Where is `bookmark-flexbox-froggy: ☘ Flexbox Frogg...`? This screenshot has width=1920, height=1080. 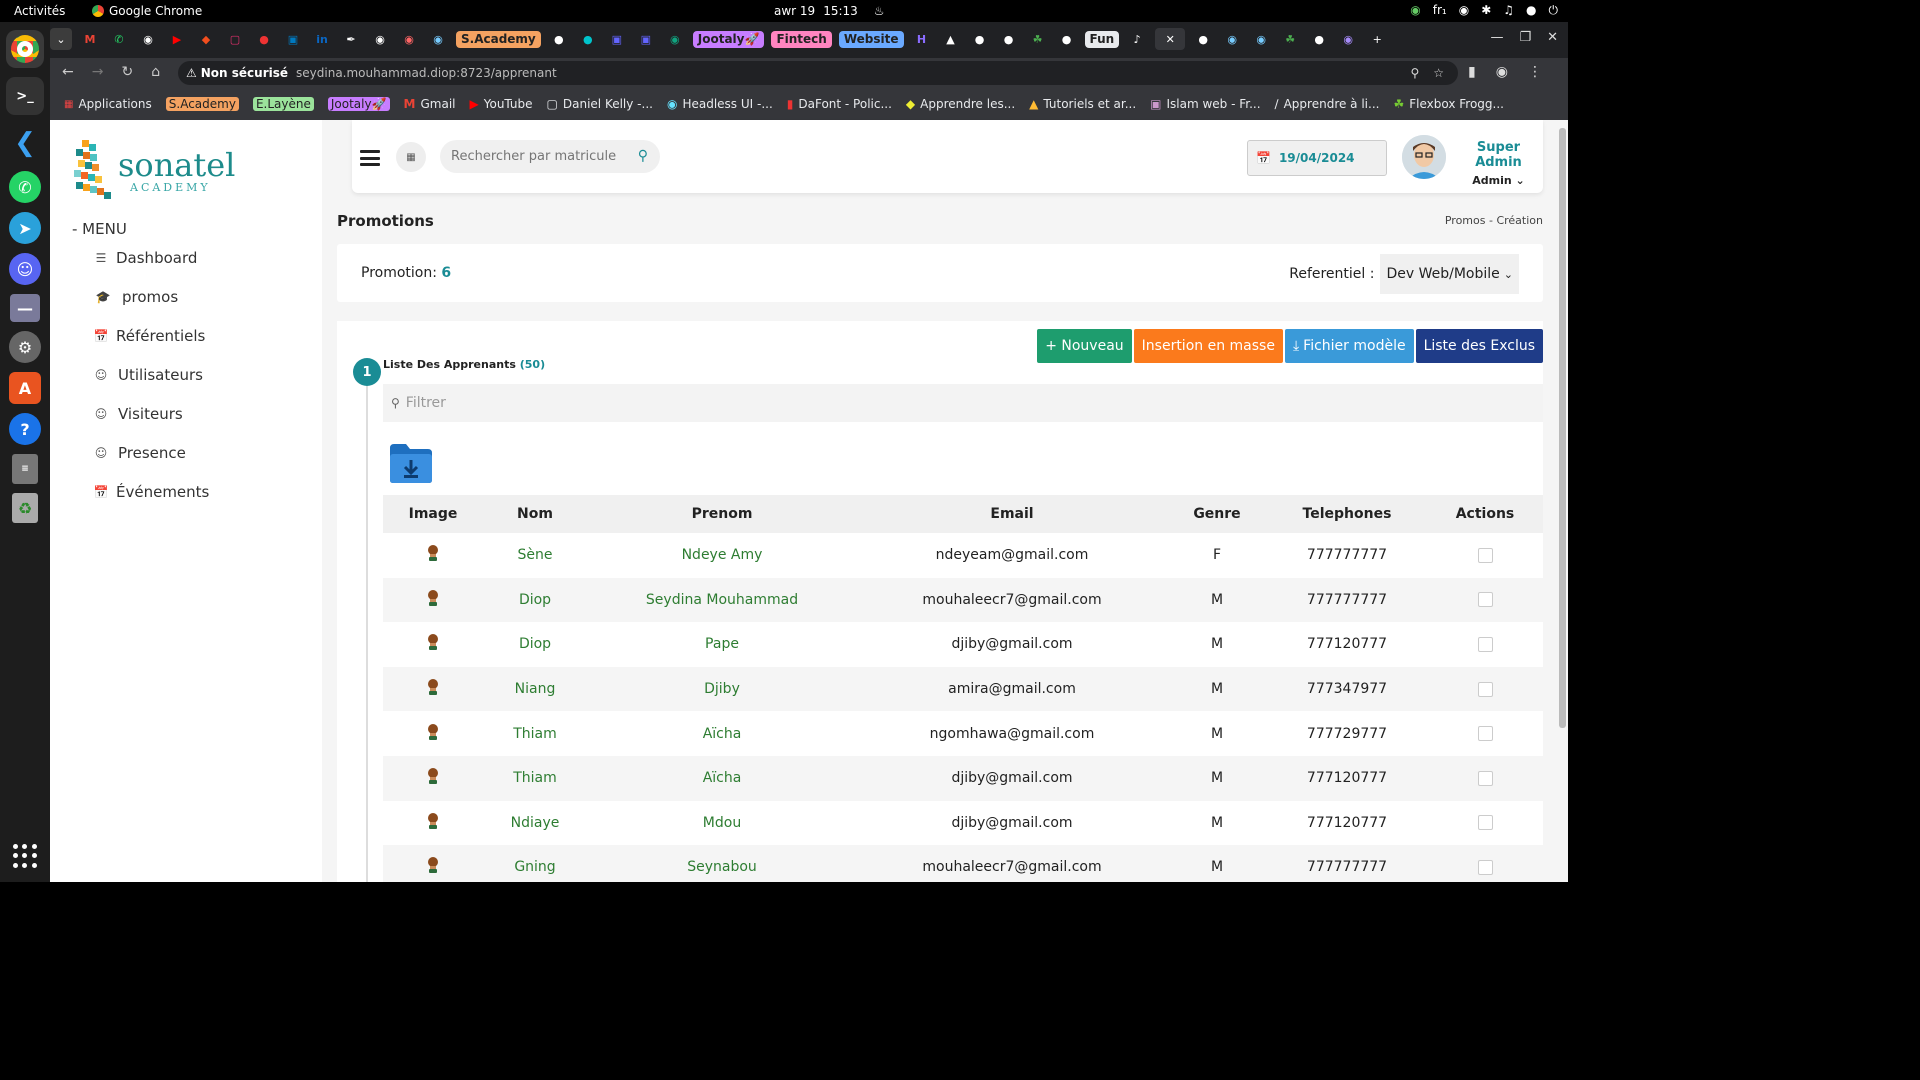 bookmark-flexbox-froggy: ☘ Flexbox Frogg... is located at coordinates (1448, 104).